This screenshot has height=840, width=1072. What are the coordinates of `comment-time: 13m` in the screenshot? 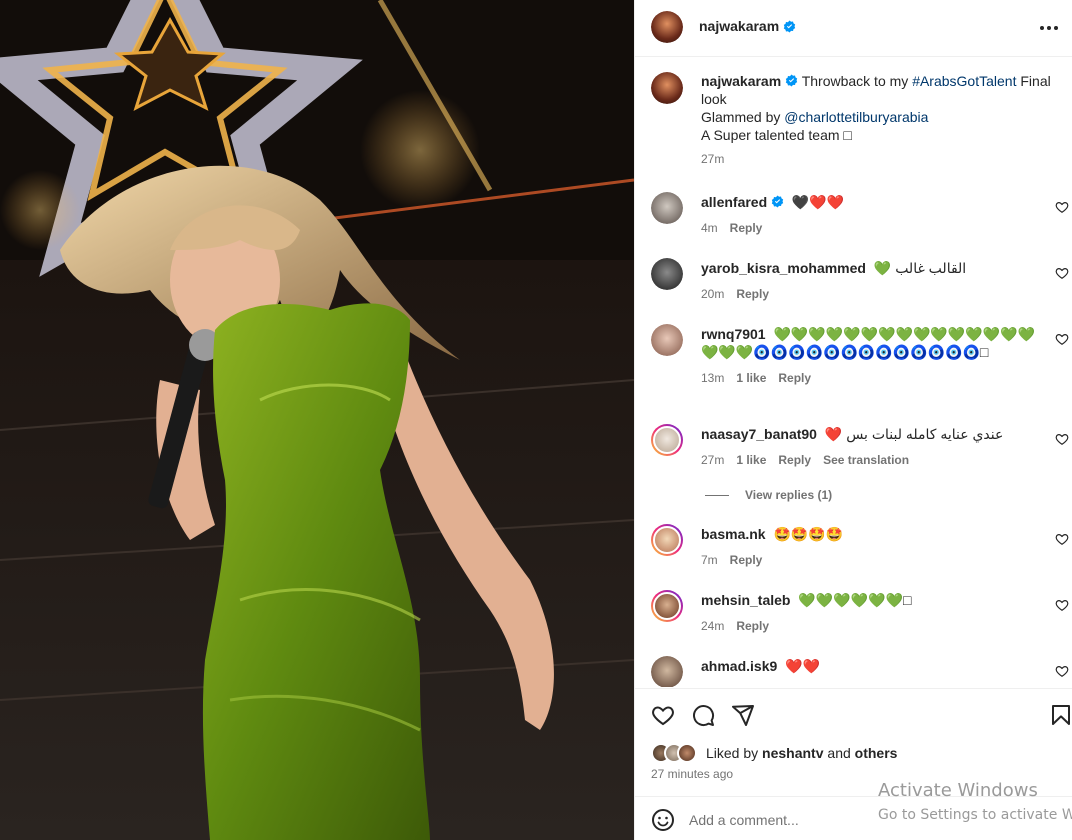 It's located at (712, 378).